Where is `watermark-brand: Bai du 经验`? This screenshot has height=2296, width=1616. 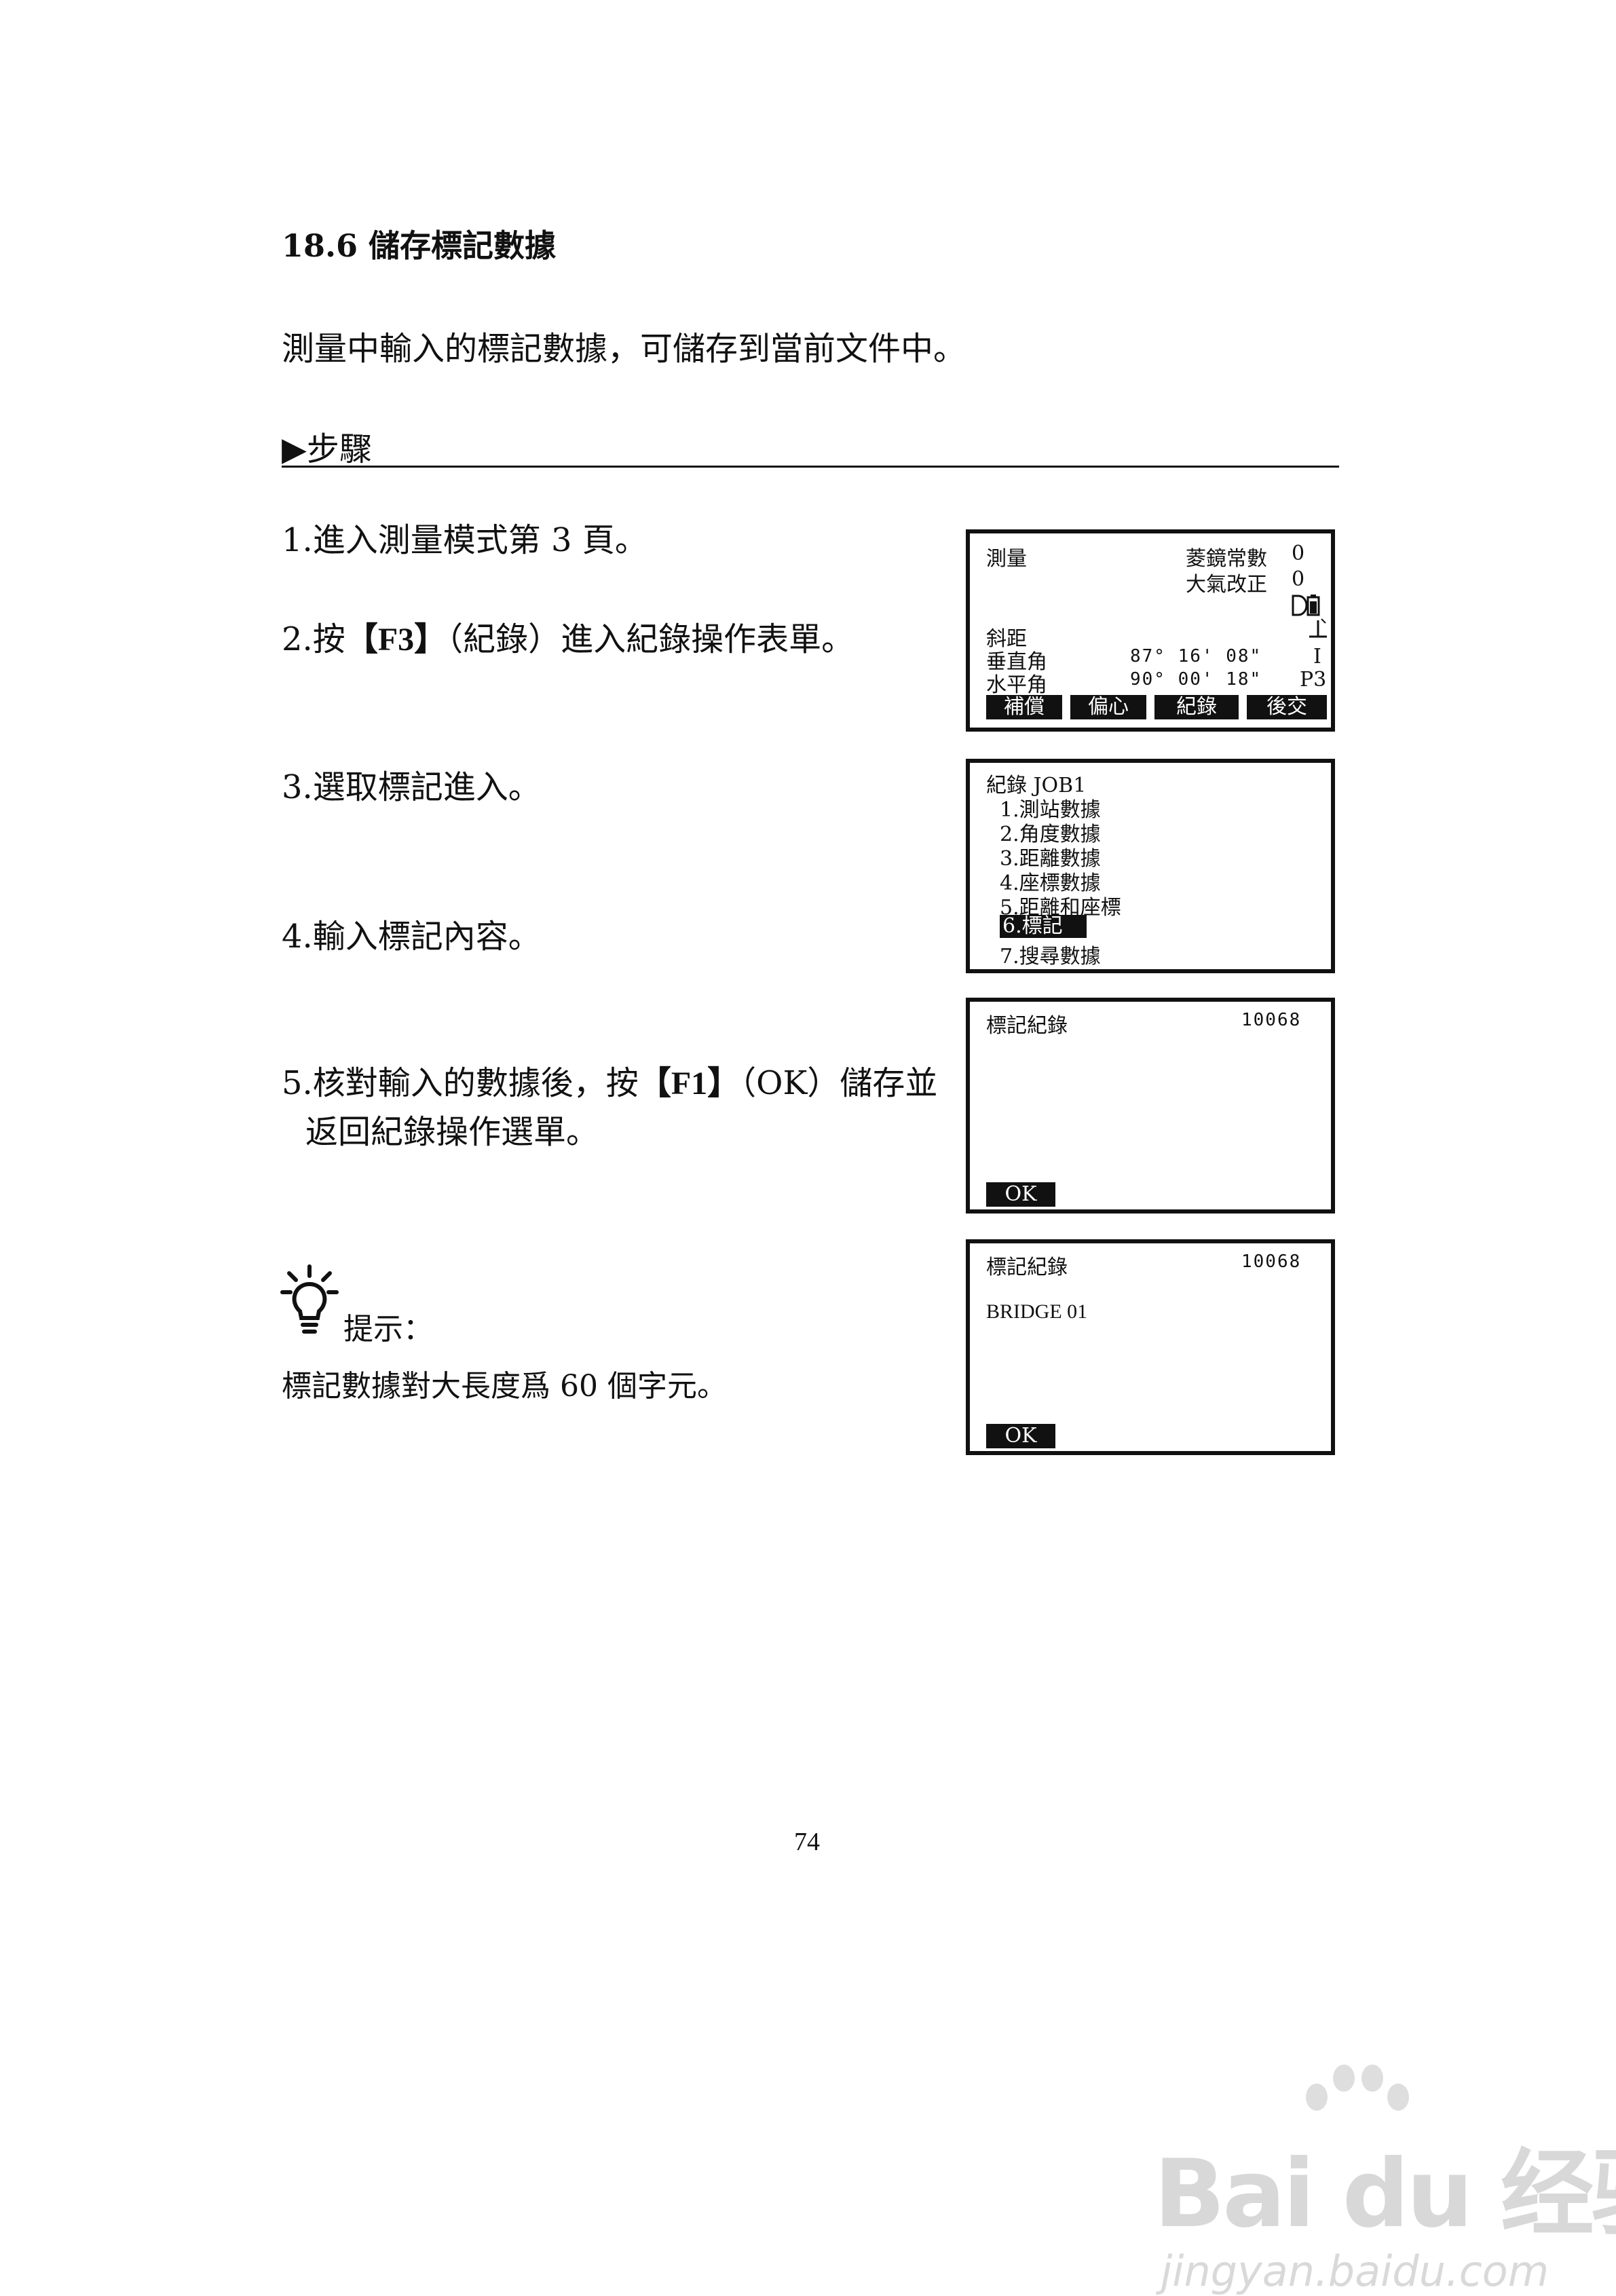 watermark-brand: Bai du 经验 is located at coordinates (1385, 2193).